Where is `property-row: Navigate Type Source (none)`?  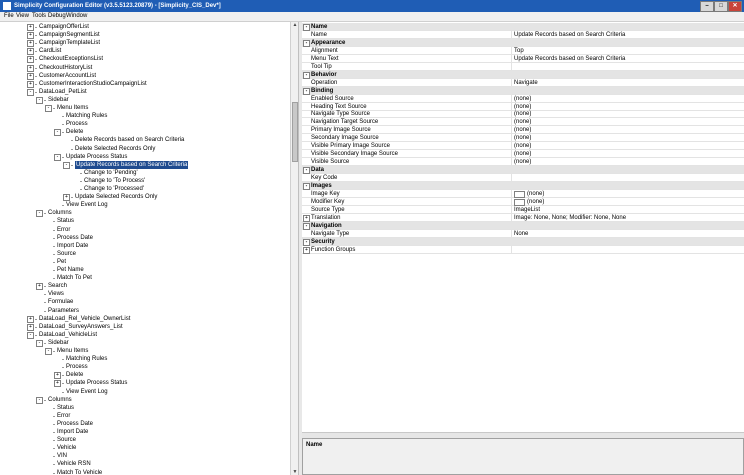
property-row: Navigate Type Source (none) is located at coordinates (523, 114).